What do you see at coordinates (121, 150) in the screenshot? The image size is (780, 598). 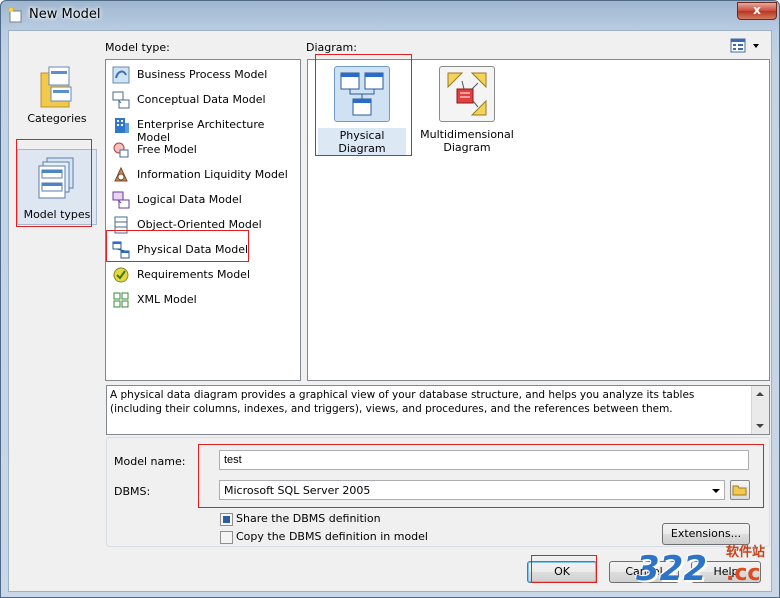 I see `free-model-icon` at bounding box center [121, 150].